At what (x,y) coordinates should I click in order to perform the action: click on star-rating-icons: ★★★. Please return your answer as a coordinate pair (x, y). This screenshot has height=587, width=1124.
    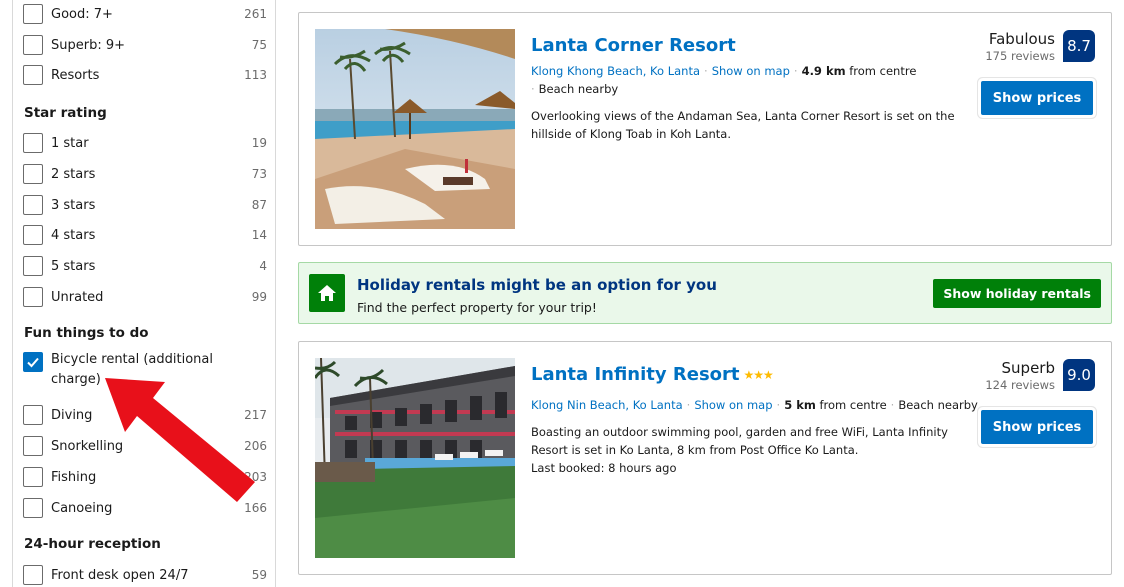
    Looking at the image, I should click on (758, 375).